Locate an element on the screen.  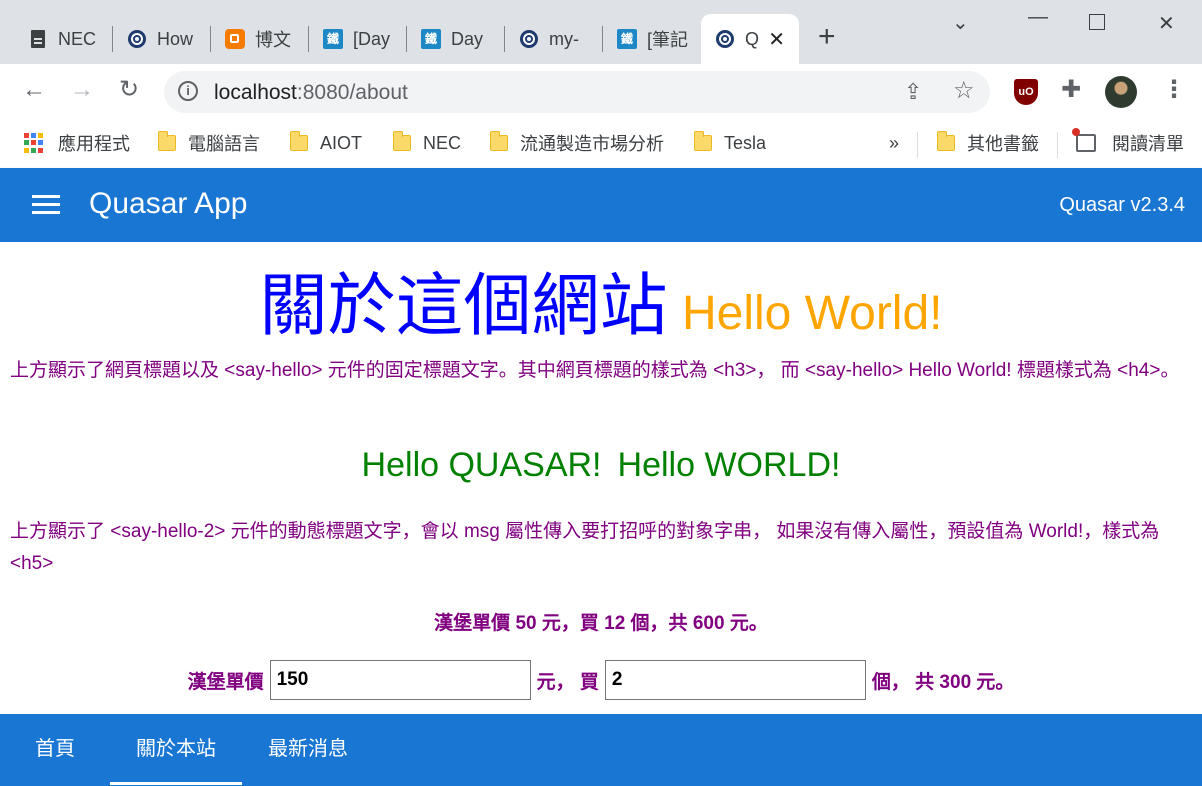
app-header: Quasar App Quasar v2.3.4 is located at coordinates (601, 205).